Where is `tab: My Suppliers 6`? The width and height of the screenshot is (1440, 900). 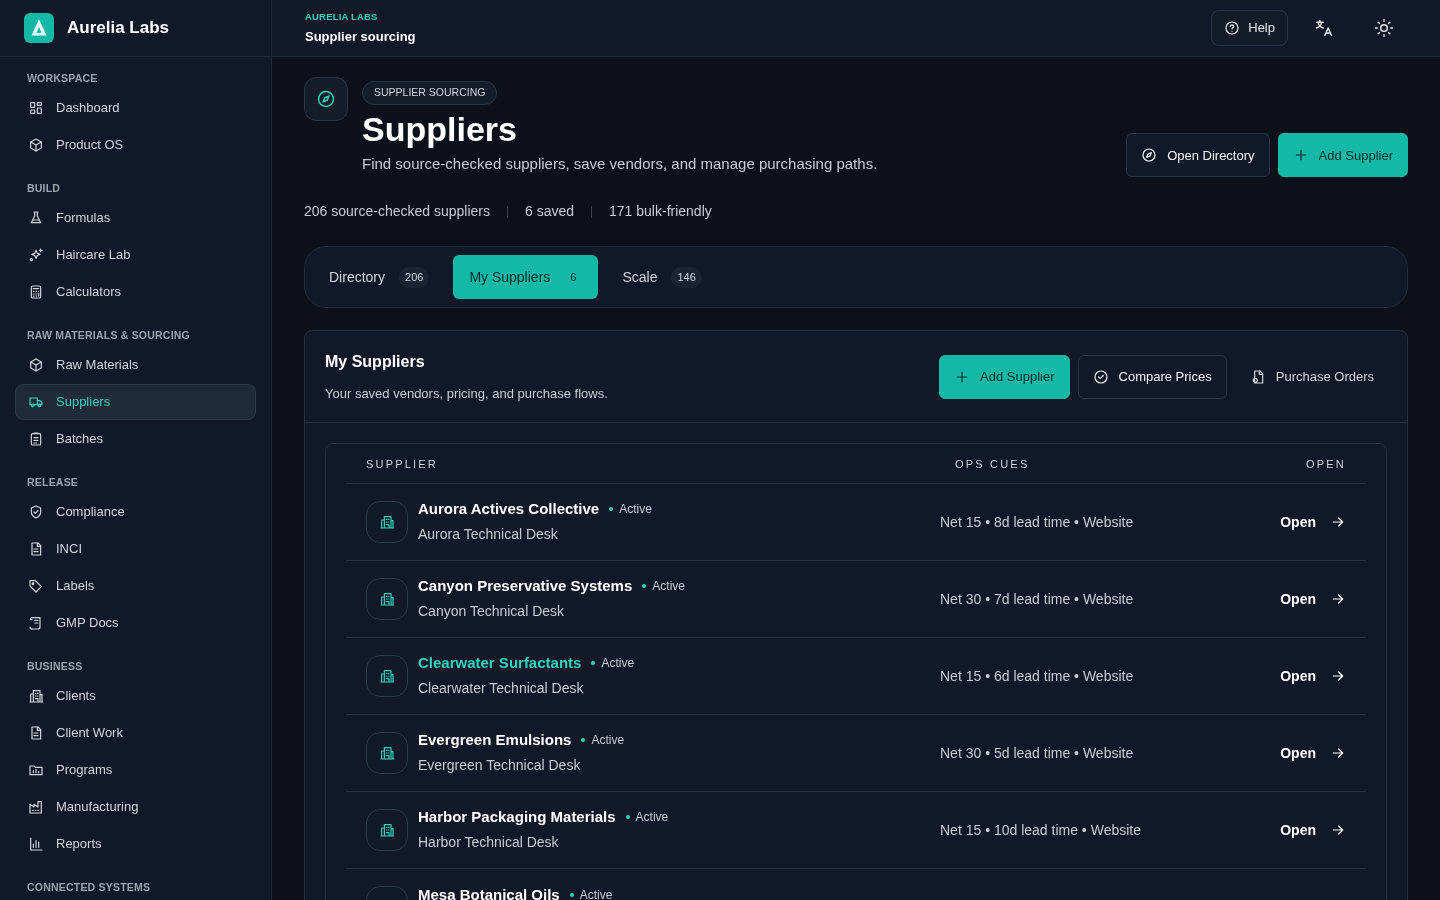
tab: My Suppliers 6 is located at coordinates (526, 277).